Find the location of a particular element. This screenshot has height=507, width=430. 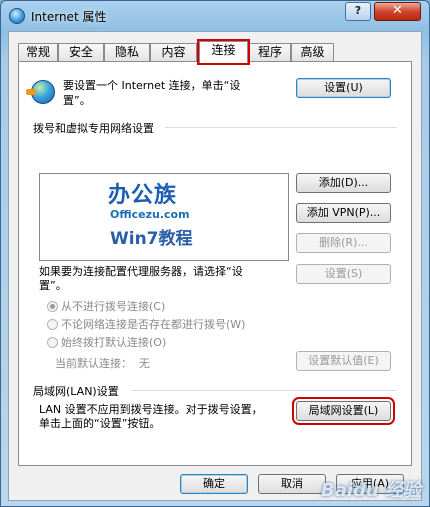

ie-icon is located at coordinates (17, 16).